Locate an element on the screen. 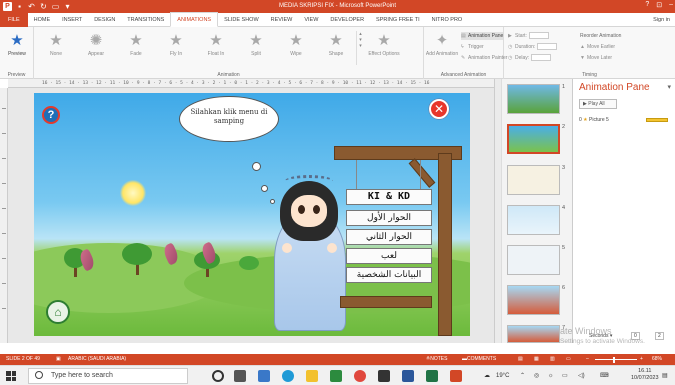 Image resolution: width=675 pixels, height=385 pixels. menu-profile-button: البيانات الشخصية is located at coordinates (389, 275).